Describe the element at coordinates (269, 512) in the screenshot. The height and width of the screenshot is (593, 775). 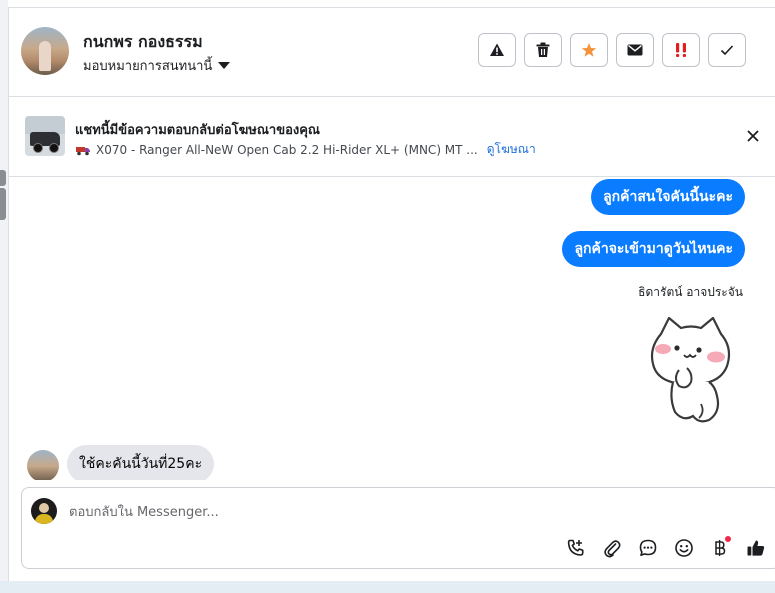
I see `reply-input` at that location.